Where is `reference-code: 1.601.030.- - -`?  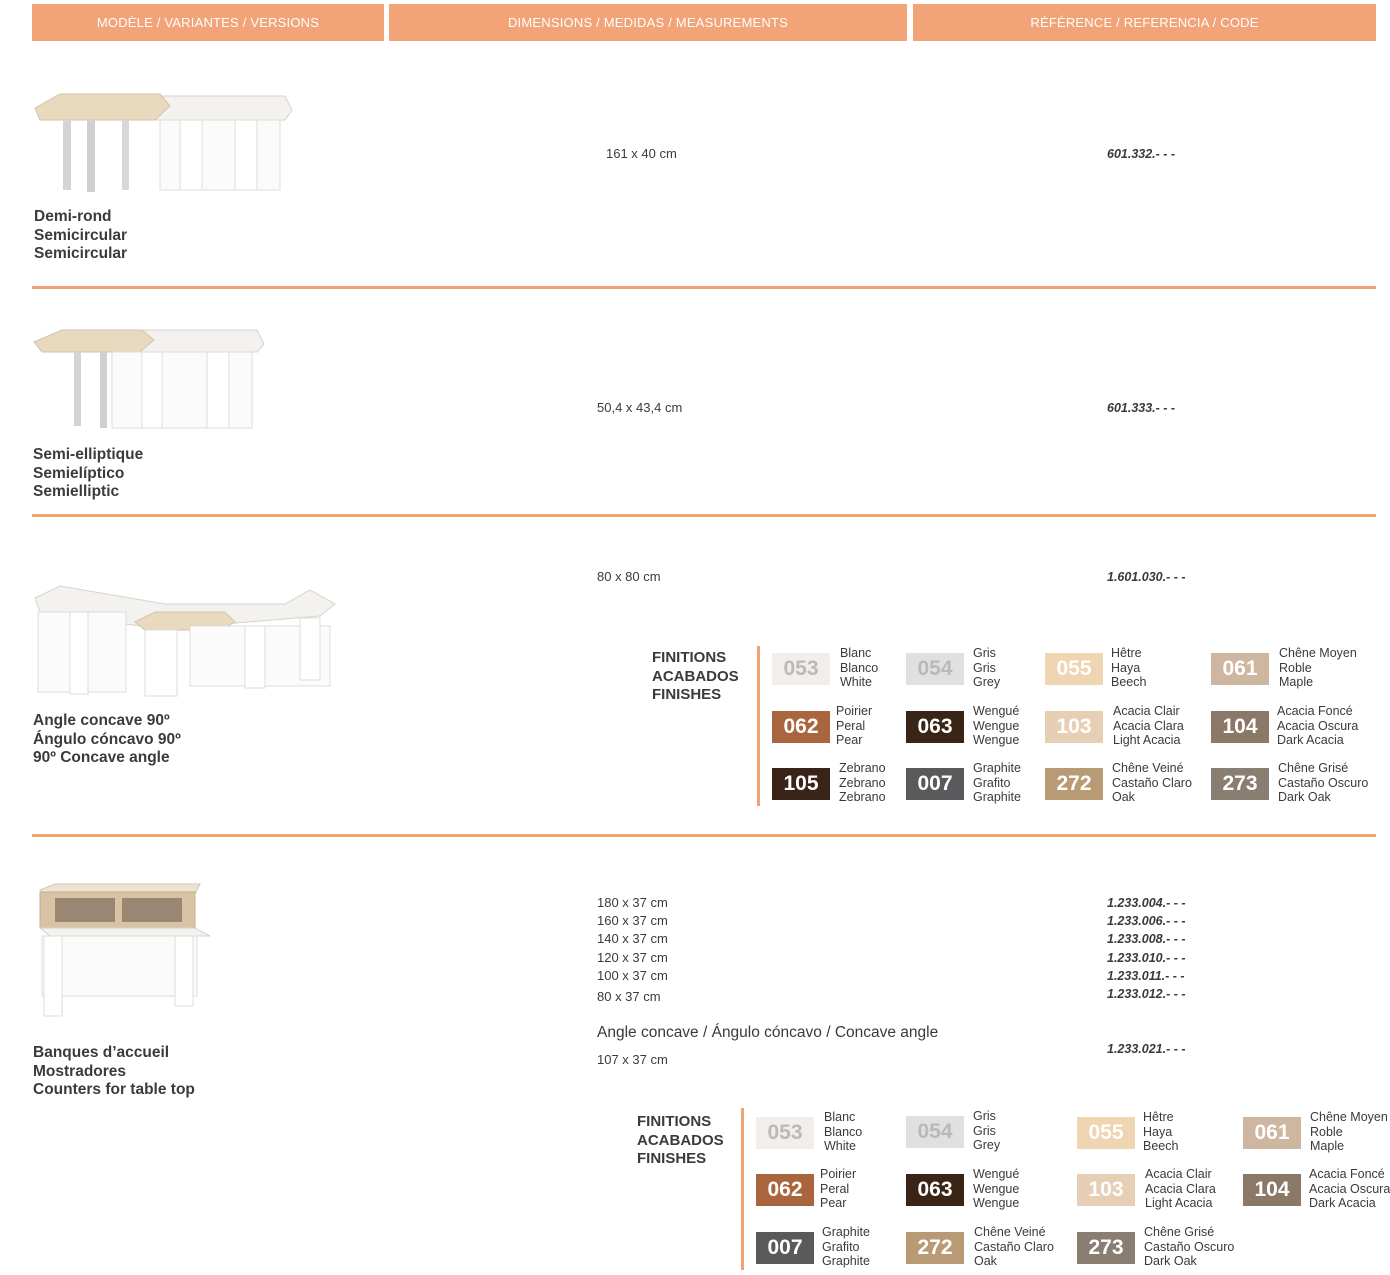 reference-code: 1.601.030.- - - is located at coordinates (1146, 577).